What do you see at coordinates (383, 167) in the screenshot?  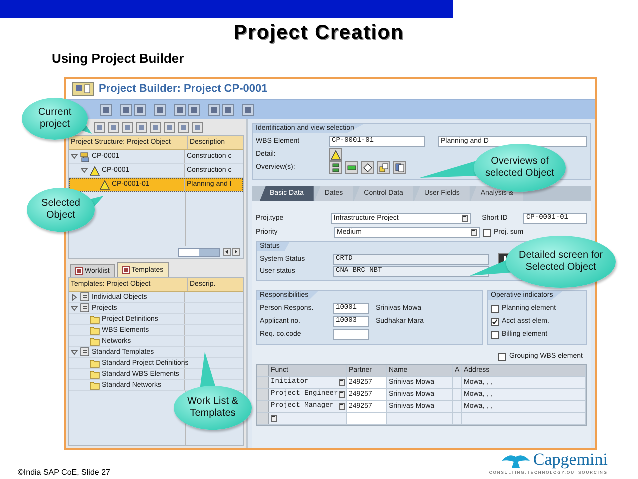 I see `copy-icon` at bounding box center [383, 167].